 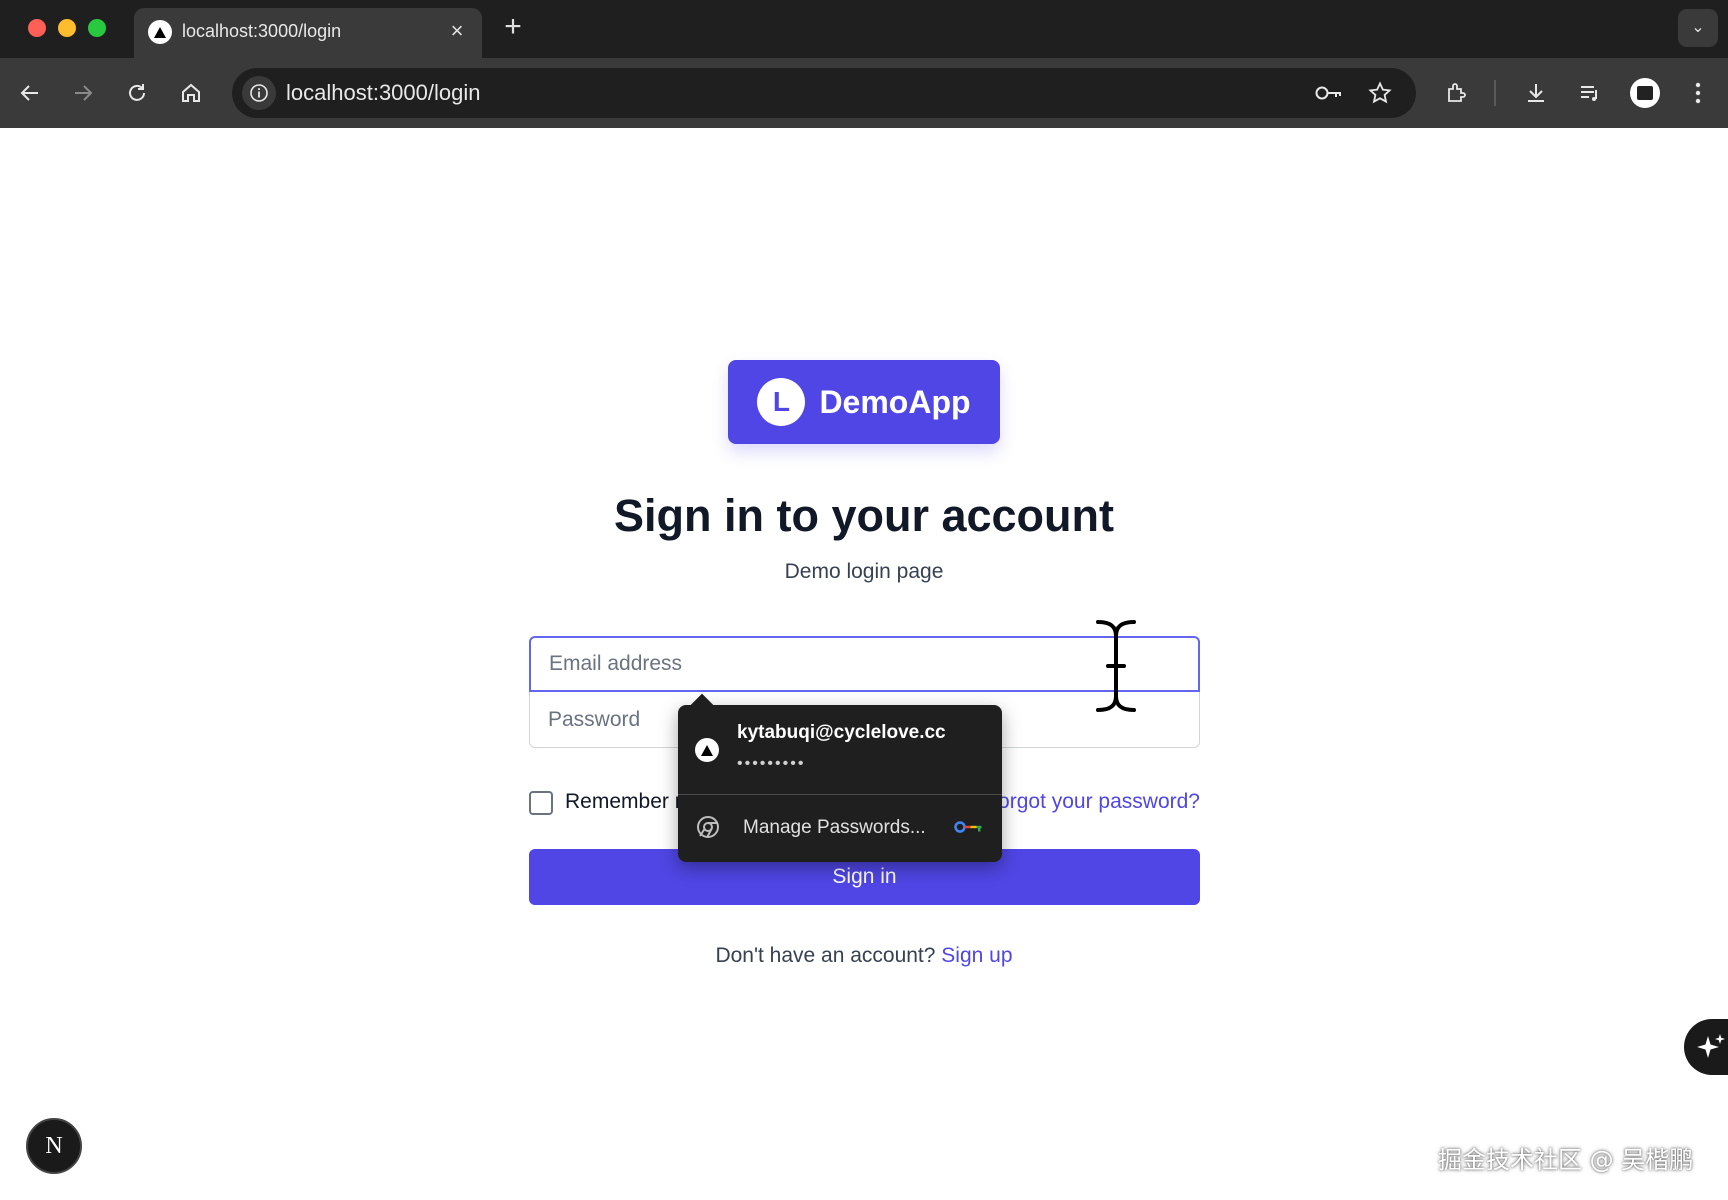 I want to click on page-title: Sign in to your account, so click(x=863, y=515).